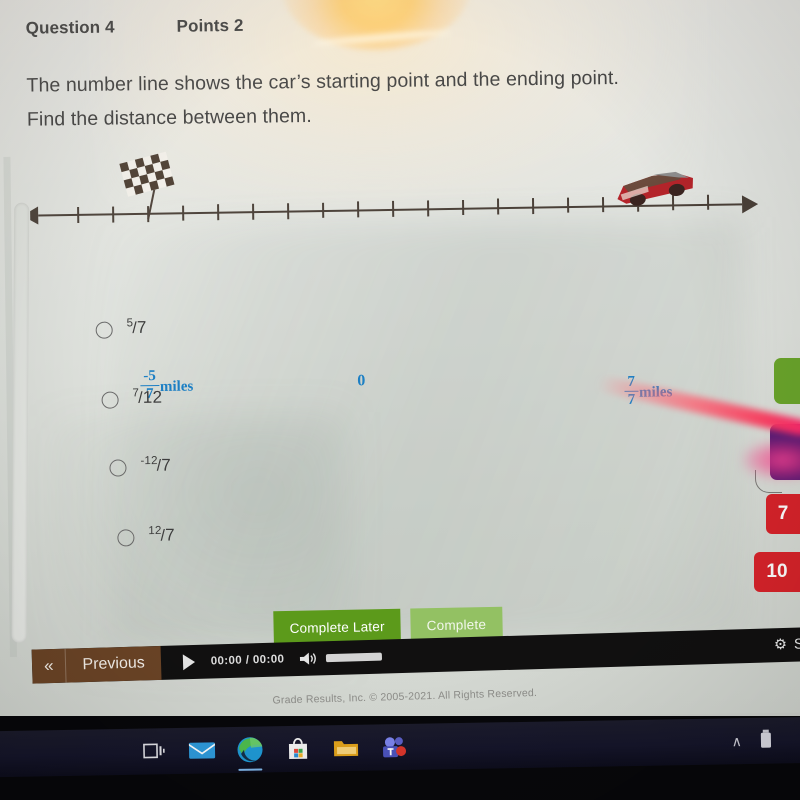 The width and height of the screenshot is (800, 800). Describe the element at coordinates (250, 749) in the screenshot. I see `microsoft-edge-icon` at that location.